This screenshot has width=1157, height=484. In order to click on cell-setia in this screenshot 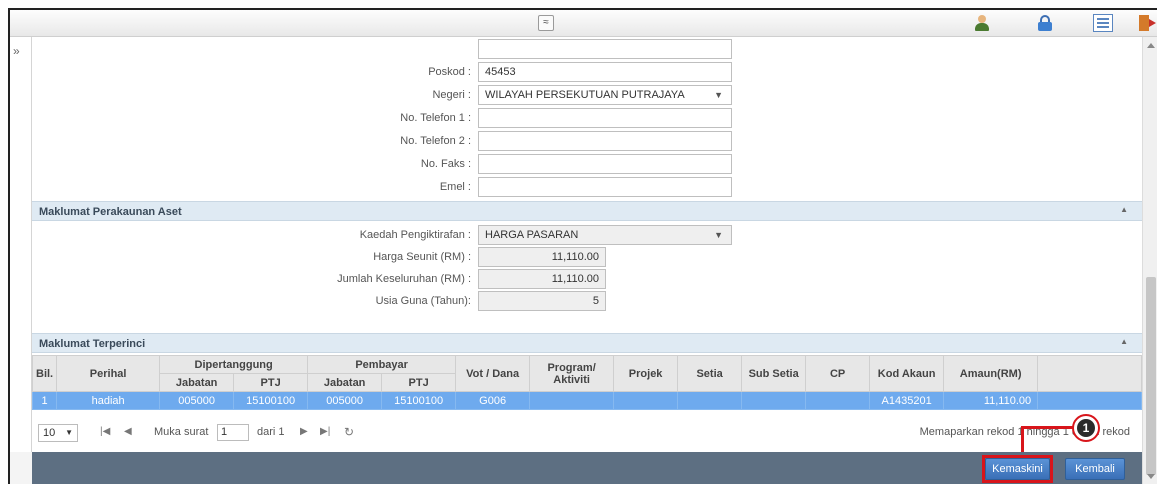, I will do `click(710, 400)`.